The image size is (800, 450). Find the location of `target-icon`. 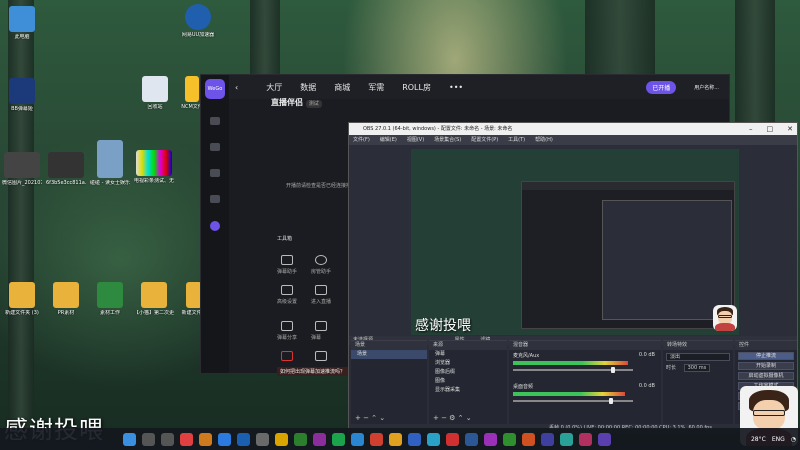

target-icon is located at coordinates (215, 147).